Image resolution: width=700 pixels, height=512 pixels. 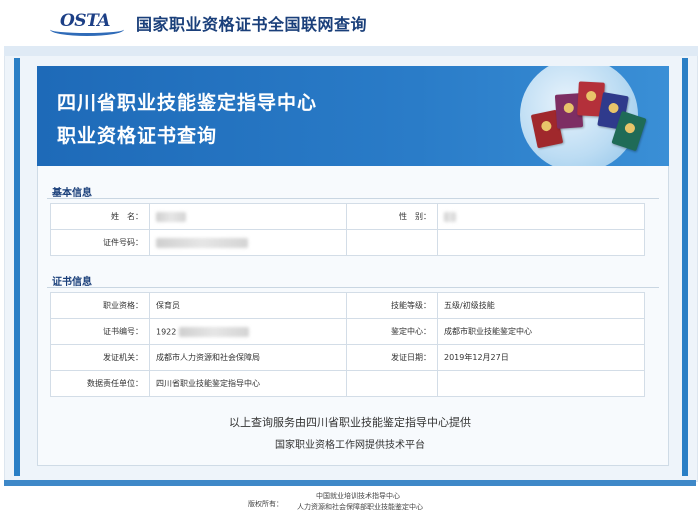 What do you see at coordinates (137, 136) in the screenshot?
I see `banner-title-query: 职业资格证书查询` at bounding box center [137, 136].